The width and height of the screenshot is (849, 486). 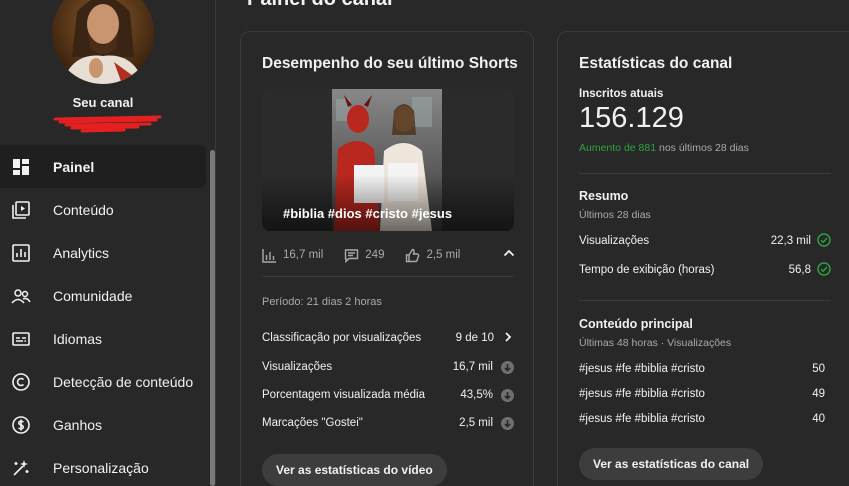 What do you see at coordinates (705, 241) in the screenshot?
I see `summary-row-views: Visualizações 22,3 mil` at bounding box center [705, 241].